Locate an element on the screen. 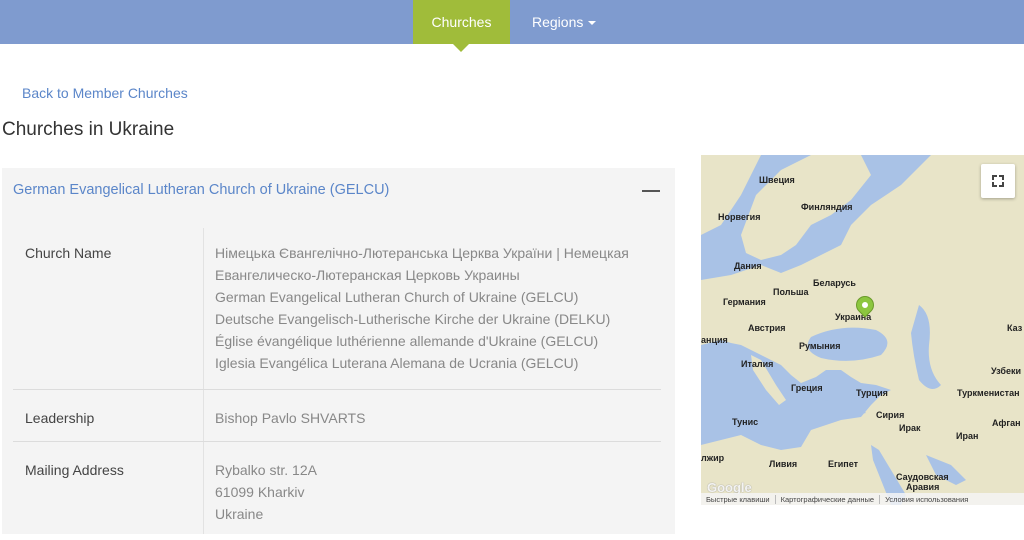 The image size is (1024, 540). row-leadership: Leadership Bishop Pavlo SHVARTS is located at coordinates (337, 416).